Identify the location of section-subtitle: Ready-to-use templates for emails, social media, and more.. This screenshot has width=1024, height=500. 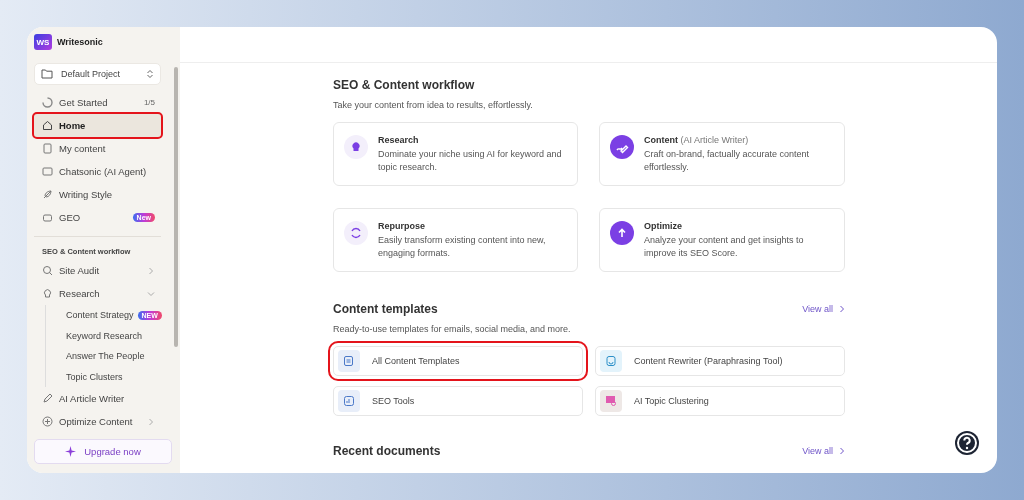
(452, 329).